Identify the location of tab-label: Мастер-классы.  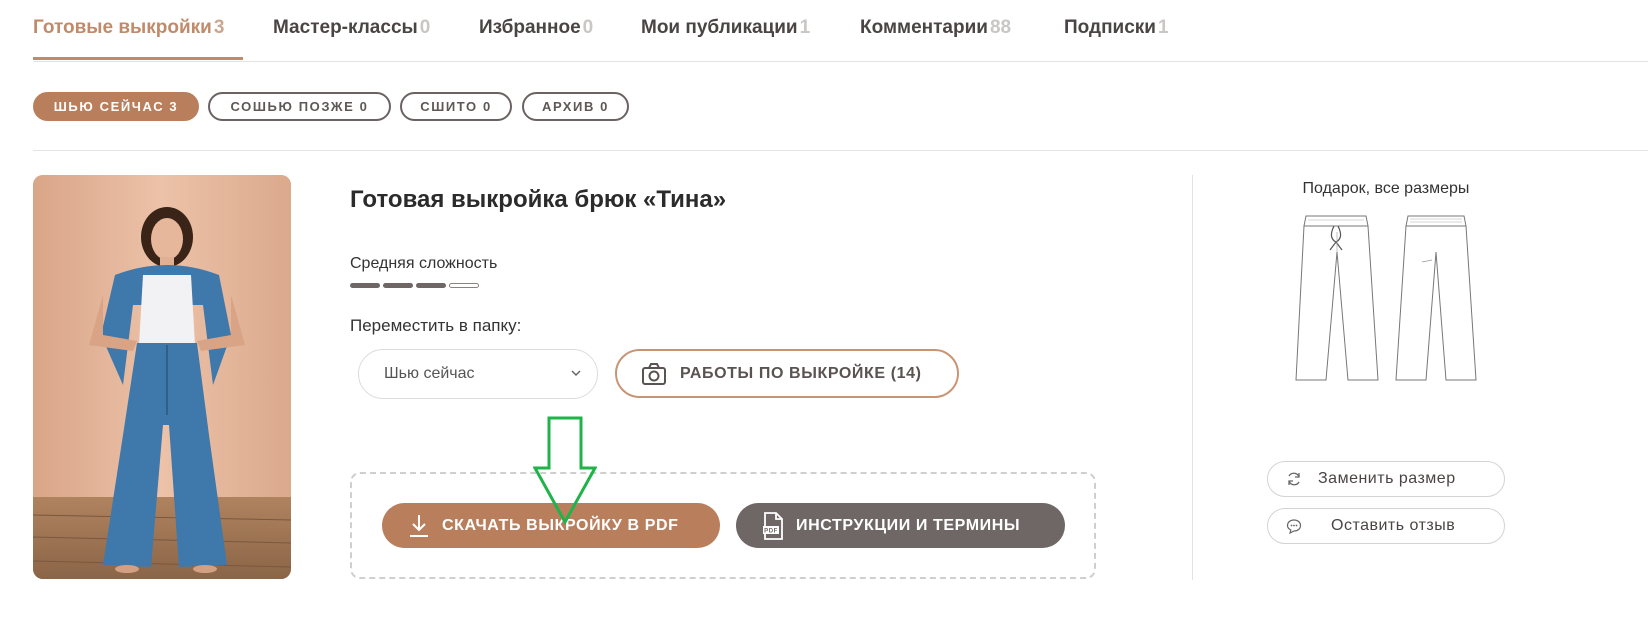
(345, 27).